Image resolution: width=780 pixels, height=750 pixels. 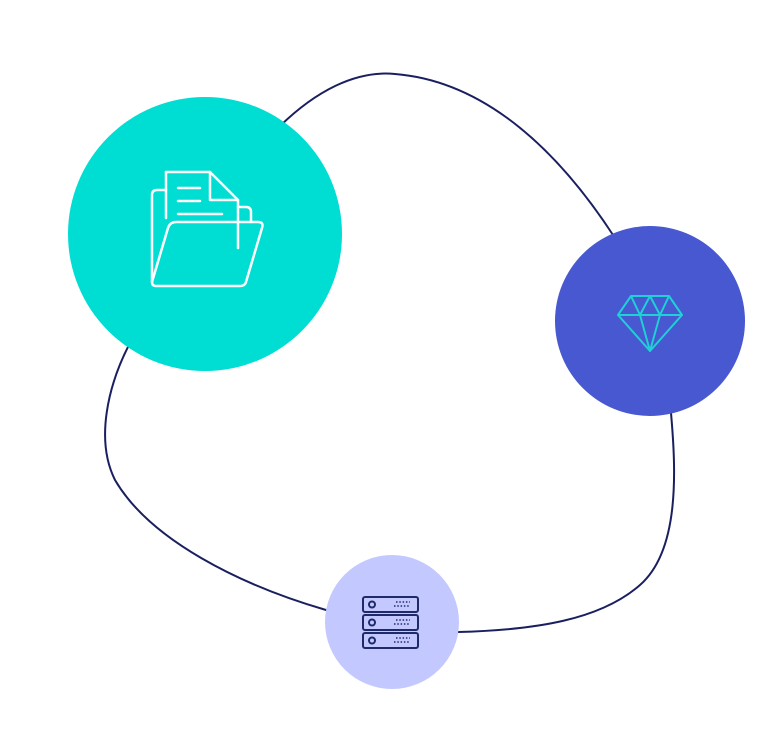 I want to click on node-documents, so click(x=205, y=234).